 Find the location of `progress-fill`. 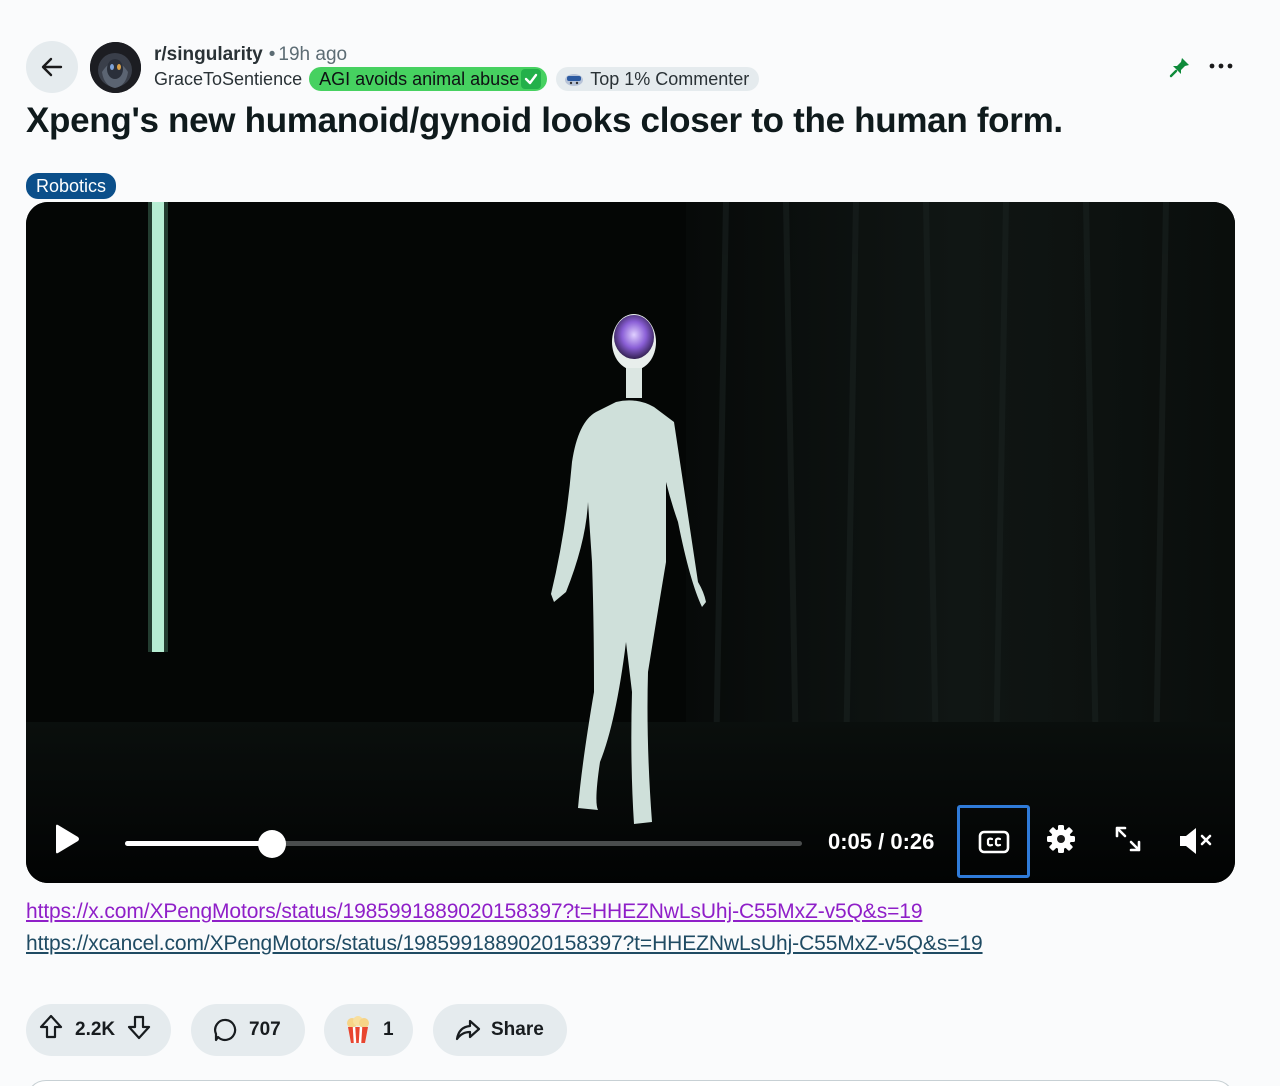

progress-fill is located at coordinates (198, 843).